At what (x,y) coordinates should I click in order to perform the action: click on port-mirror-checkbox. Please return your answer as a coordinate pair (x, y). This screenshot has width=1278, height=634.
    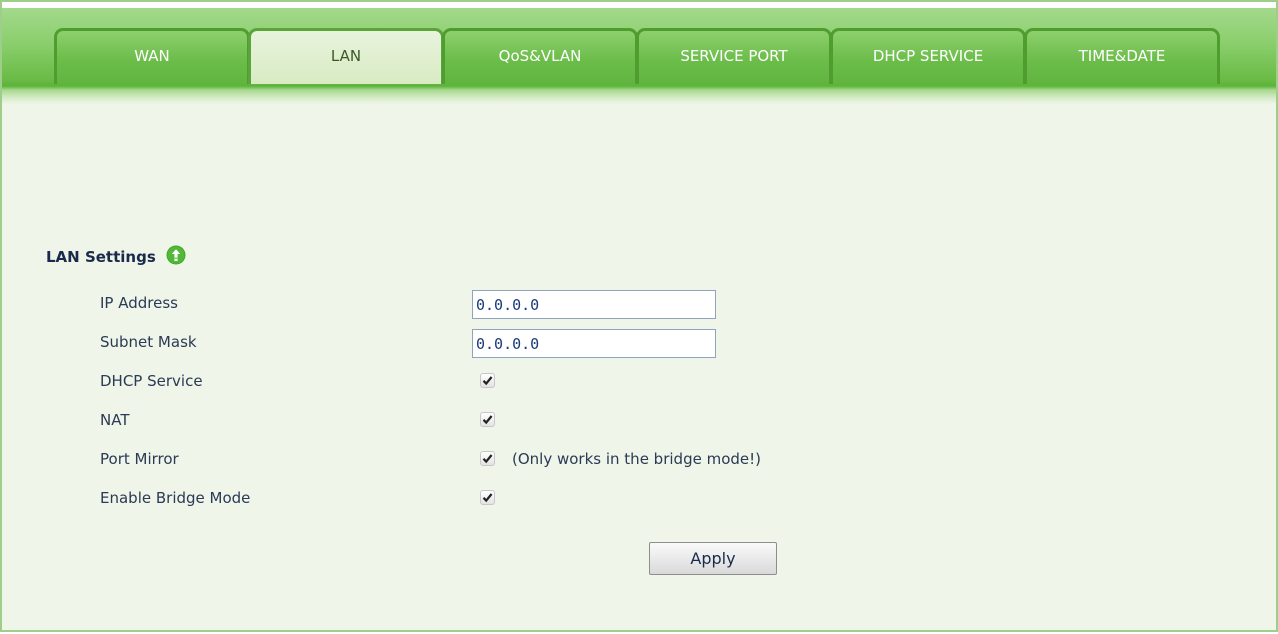
    Looking at the image, I should click on (487, 458).